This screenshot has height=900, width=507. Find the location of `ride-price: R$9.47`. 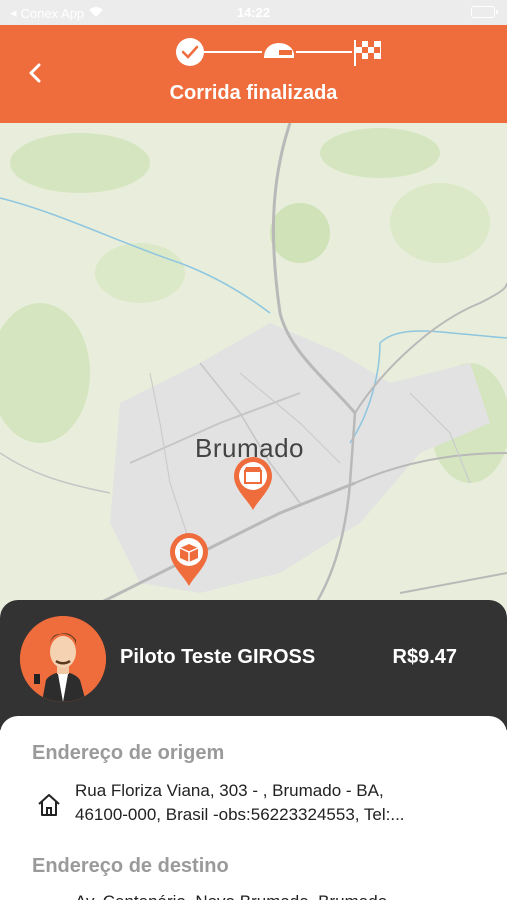

ride-price: R$9.47 is located at coordinates (425, 657).